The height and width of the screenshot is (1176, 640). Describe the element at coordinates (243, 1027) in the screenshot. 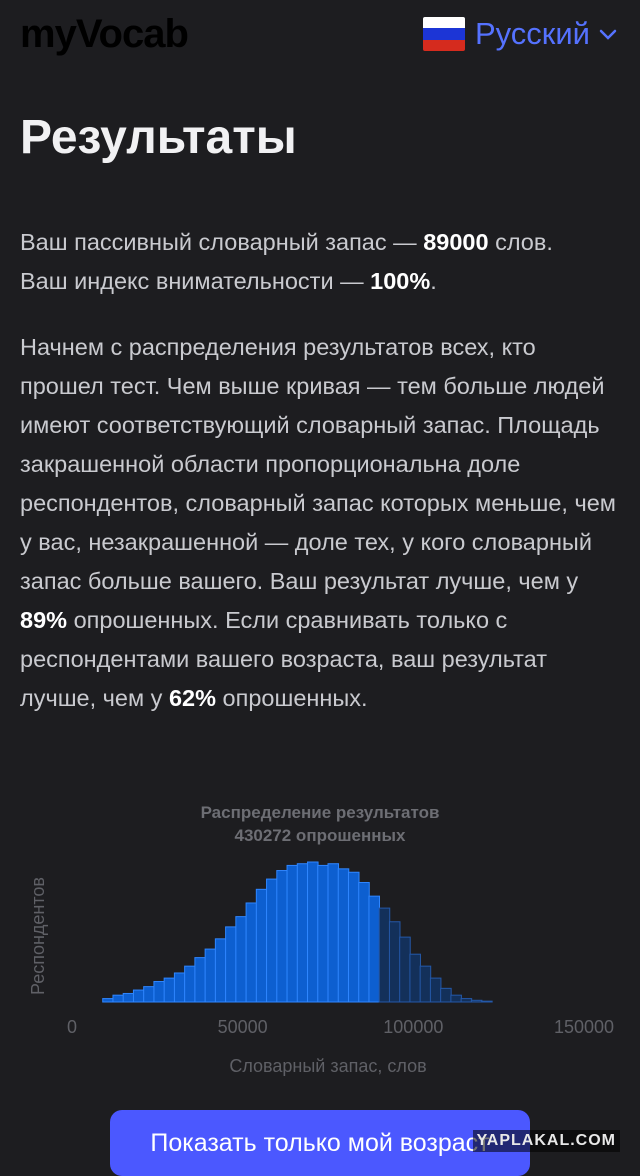

I see `x-tick-label: 50000` at that location.